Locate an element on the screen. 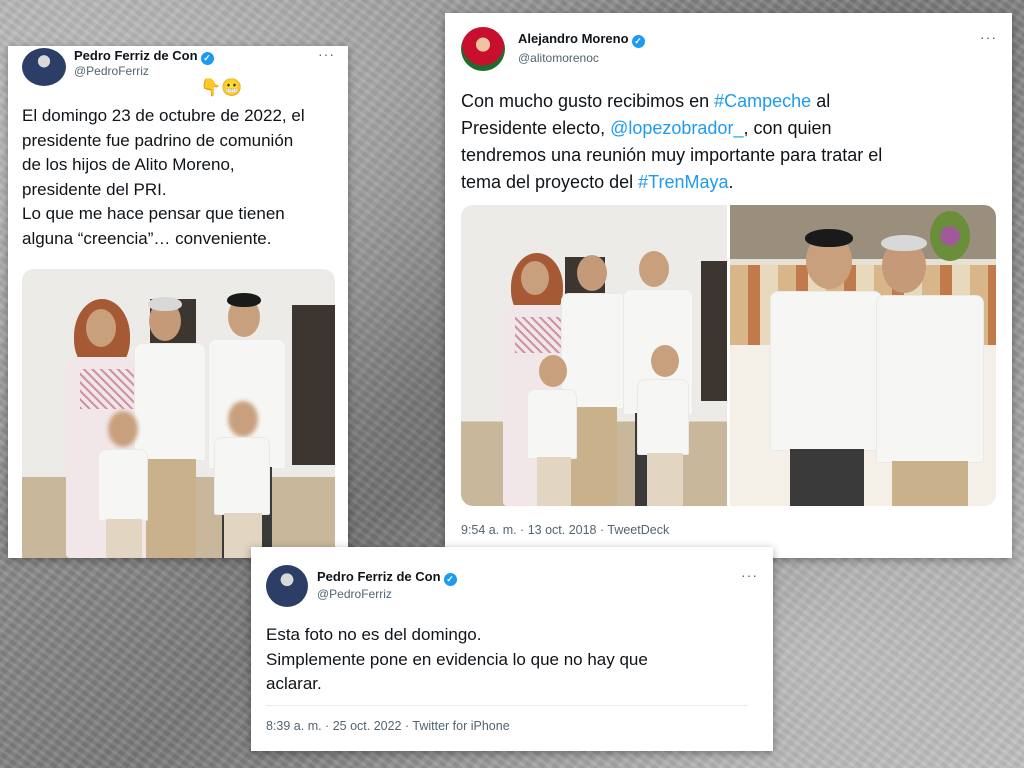 The image size is (1024, 768). tweet-text-line: alguna “creencia”… conveniente. is located at coordinates (147, 238).